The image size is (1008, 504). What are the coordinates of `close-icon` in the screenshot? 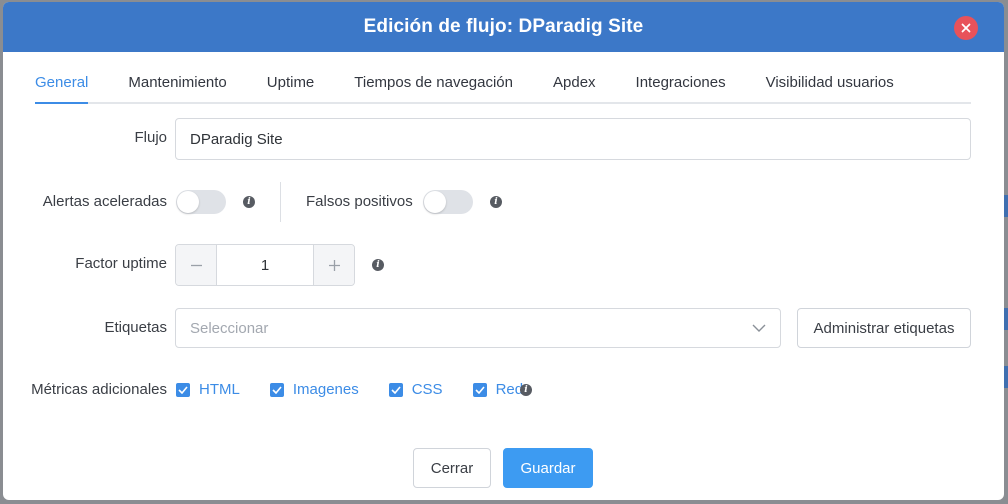 It's located at (966, 28).